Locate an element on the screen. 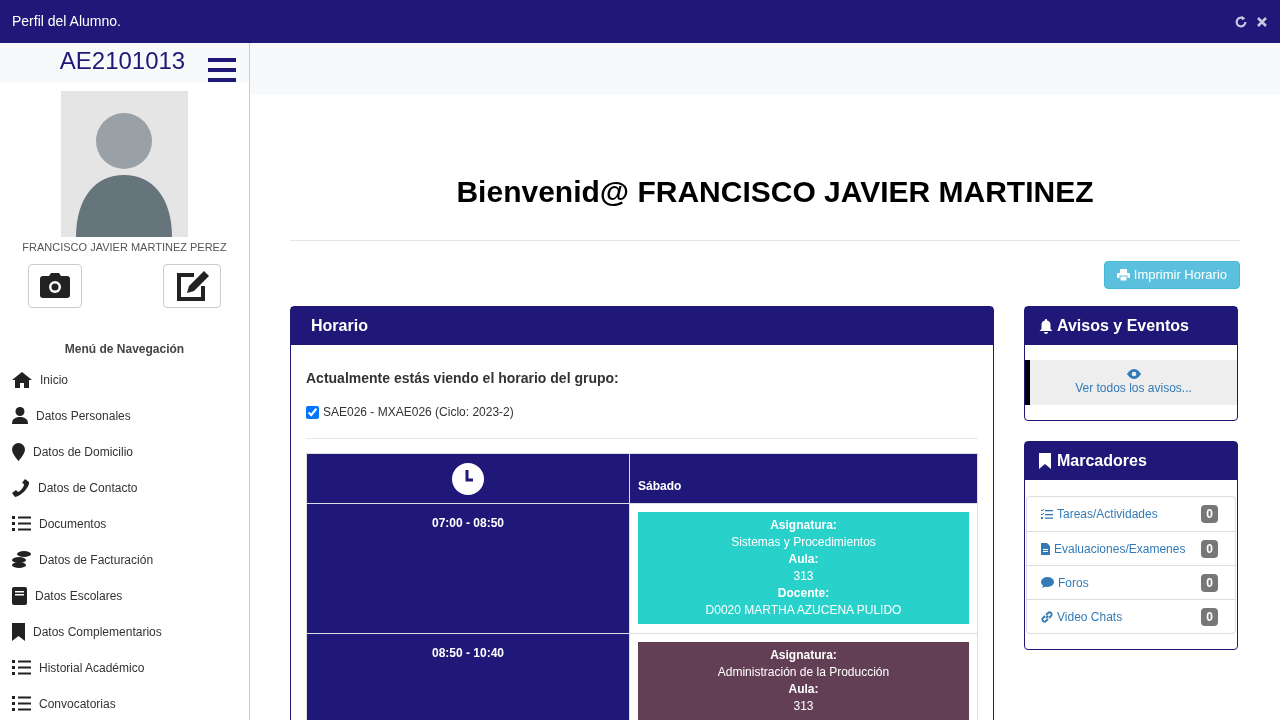 This screenshot has width=1280, height=720. window-title: Perfil del Alumno. is located at coordinates (66, 21).